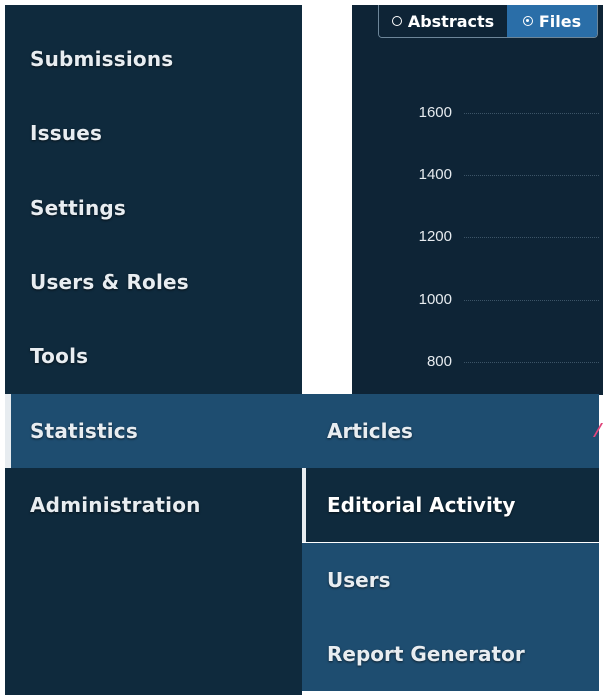  Describe the element at coordinates (527, 21) in the screenshot. I see `radio-checked-icon` at that location.